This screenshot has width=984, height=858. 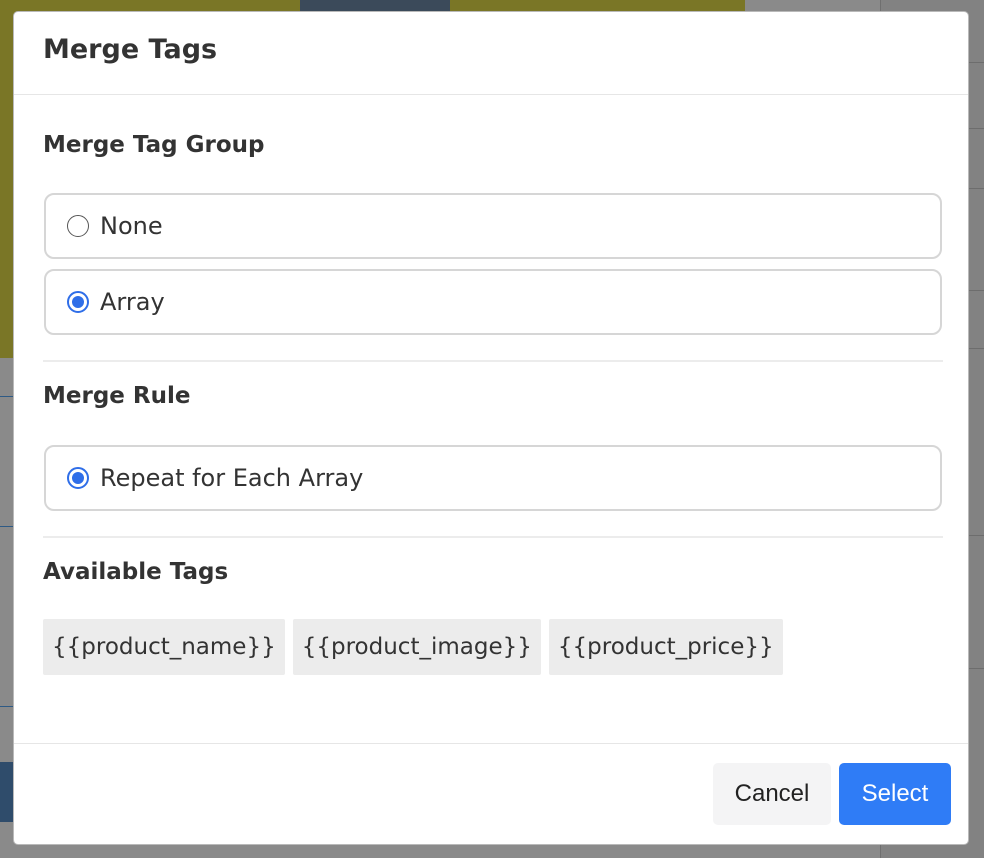 I want to click on background-button, so click(x=7, y=792).